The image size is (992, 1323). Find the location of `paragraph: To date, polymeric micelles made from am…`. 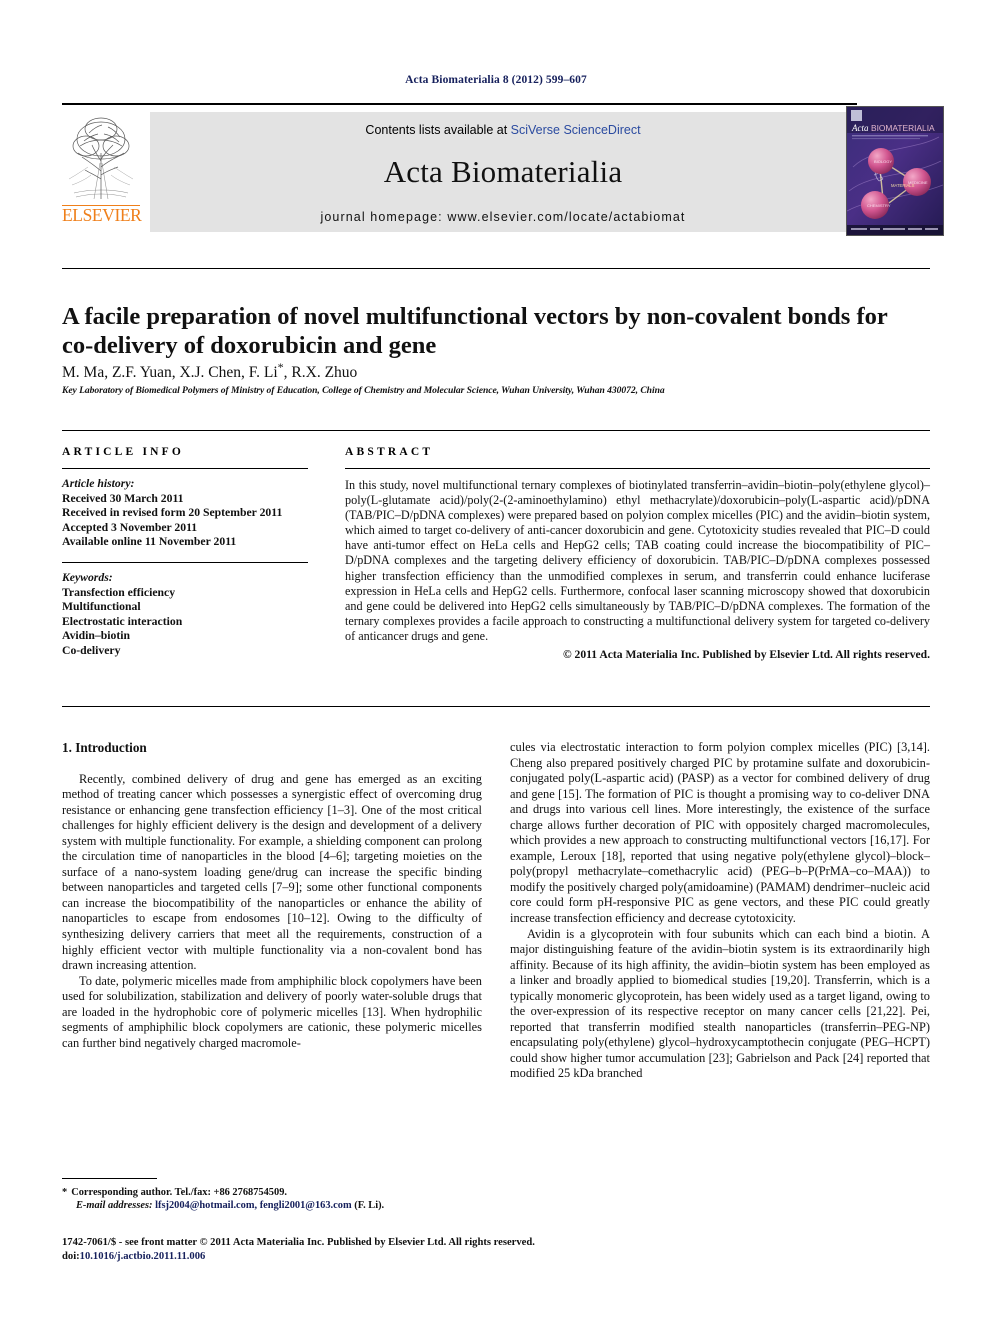

paragraph: To date, polymeric micelles made from am… is located at coordinates (272, 1011).